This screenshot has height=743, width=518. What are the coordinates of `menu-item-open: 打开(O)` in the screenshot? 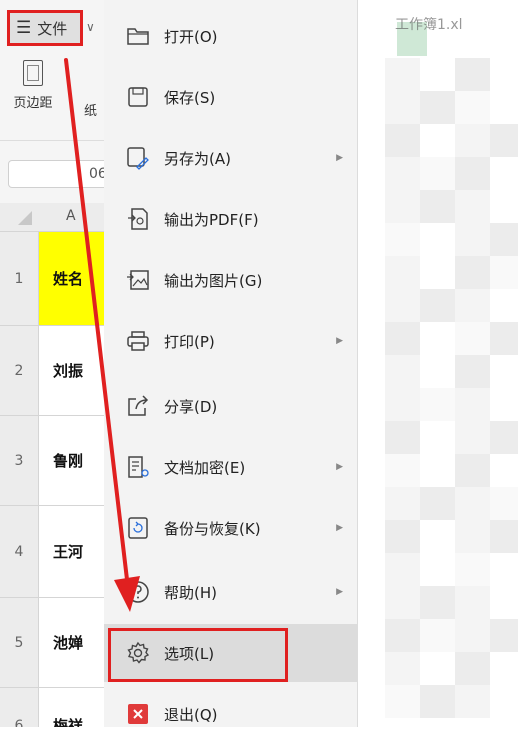 It's located at (230, 36).